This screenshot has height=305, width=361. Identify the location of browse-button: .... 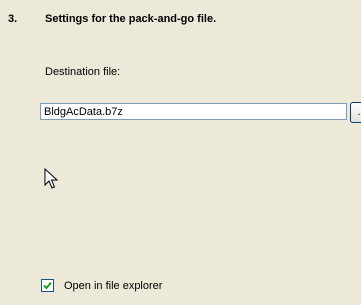
(355, 112).